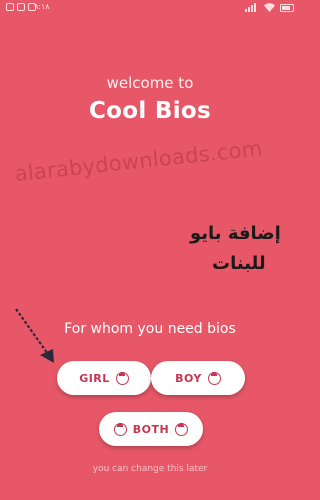  What do you see at coordinates (239, 263) in the screenshot?
I see `annotation-line-2: للبنات` at bounding box center [239, 263].